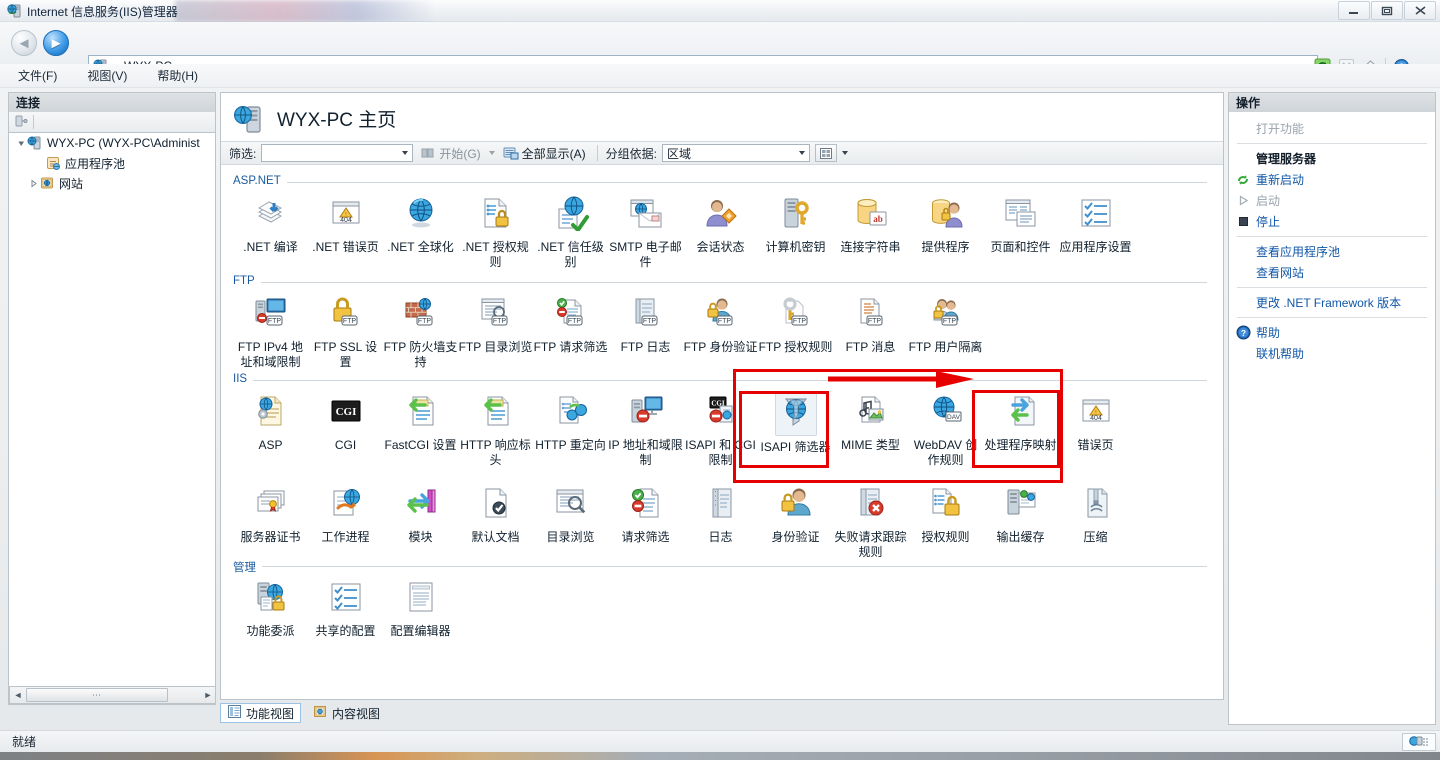 The width and height of the screenshot is (1440, 760). Describe the element at coordinates (56, 43) in the screenshot. I see `forward-button: ►` at that location.